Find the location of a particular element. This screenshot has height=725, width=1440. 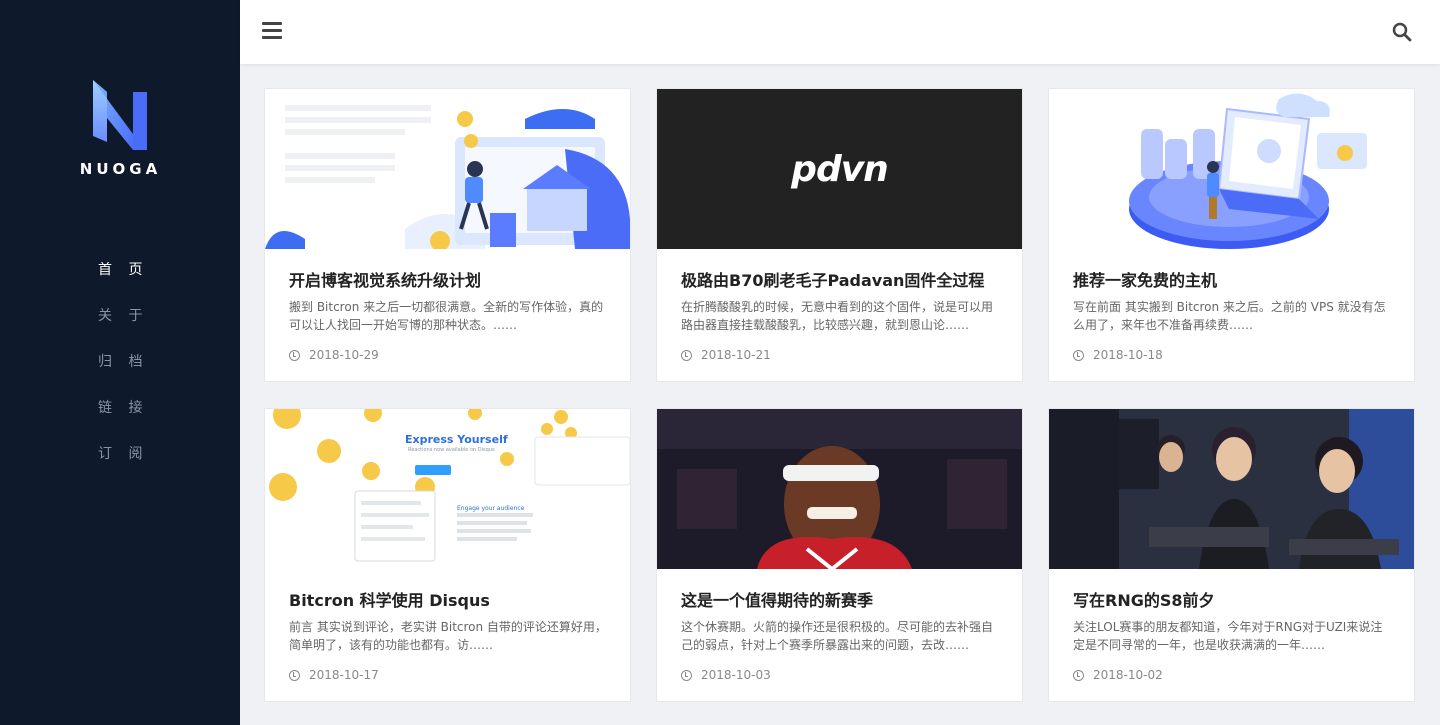

nav-item-archive: 归 档 is located at coordinates (123, 373).